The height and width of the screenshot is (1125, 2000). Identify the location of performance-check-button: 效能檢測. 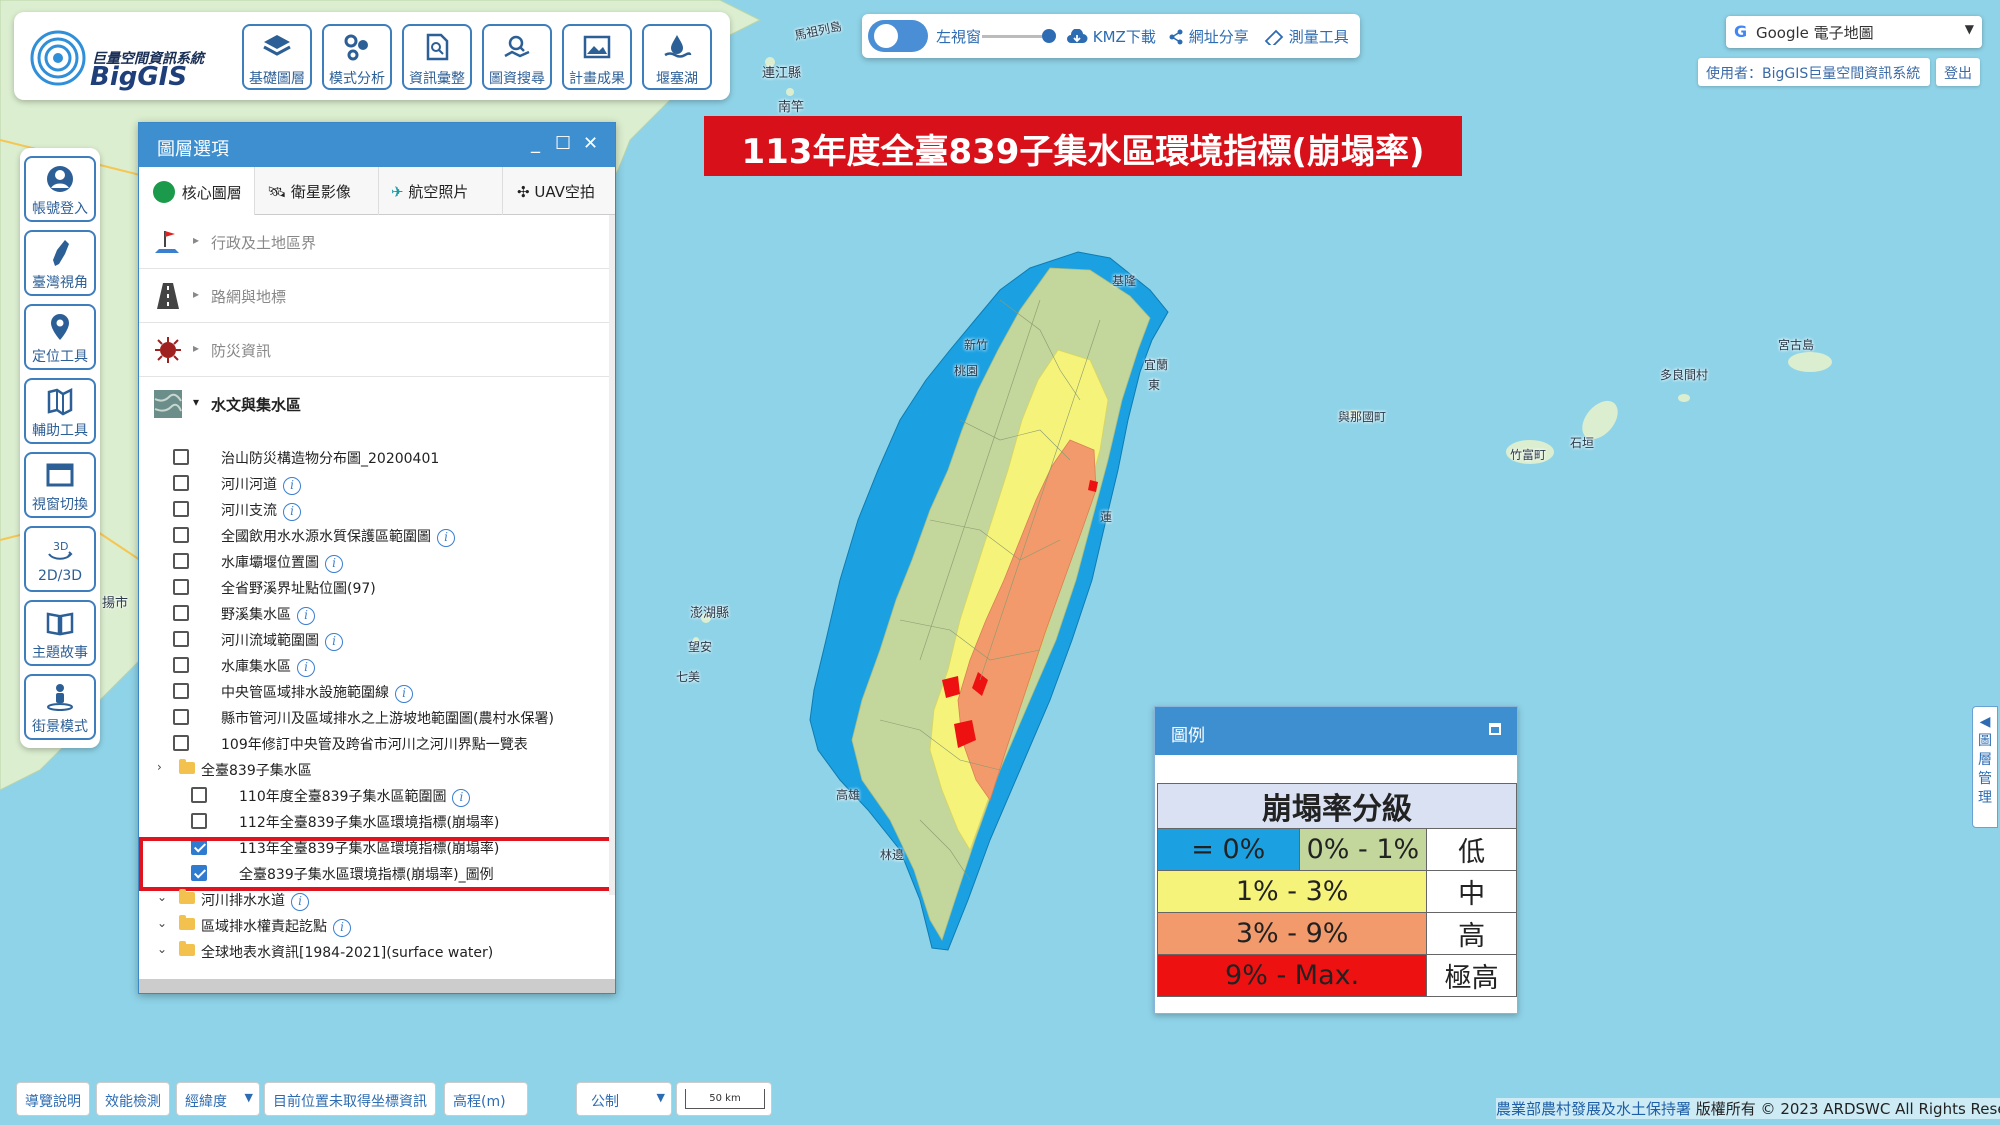
(133, 1099).